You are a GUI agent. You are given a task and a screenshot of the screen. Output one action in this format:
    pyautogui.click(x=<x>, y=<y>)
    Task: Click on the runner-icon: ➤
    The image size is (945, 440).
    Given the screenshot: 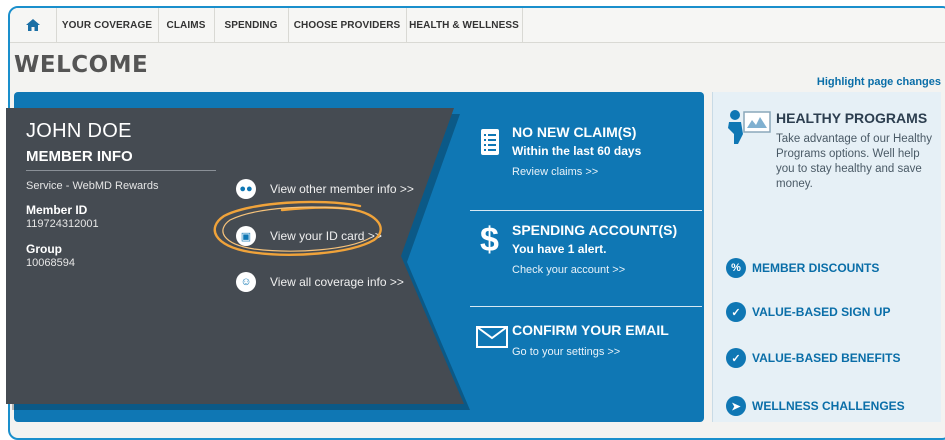 What is the action you would take?
    pyautogui.click(x=736, y=406)
    